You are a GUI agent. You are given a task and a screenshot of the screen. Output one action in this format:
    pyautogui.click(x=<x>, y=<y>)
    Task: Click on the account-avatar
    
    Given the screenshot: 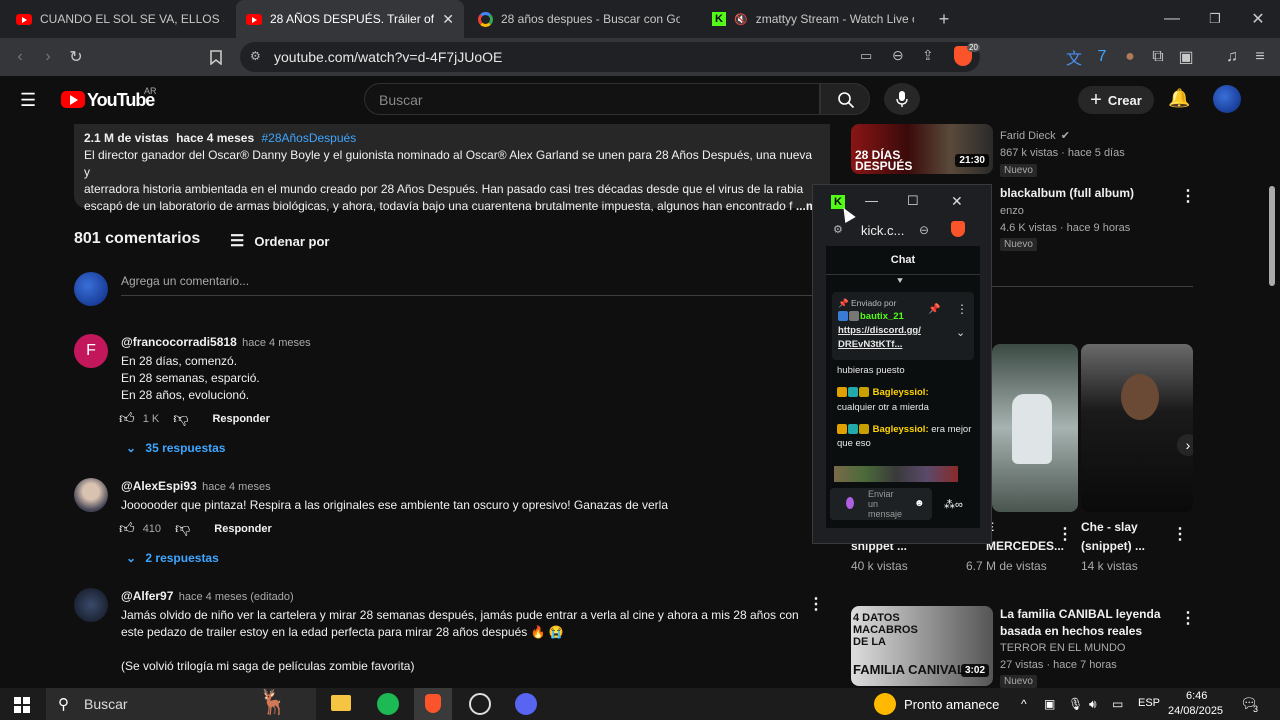 What is the action you would take?
    pyautogui.click(x=1227, y=99)
    